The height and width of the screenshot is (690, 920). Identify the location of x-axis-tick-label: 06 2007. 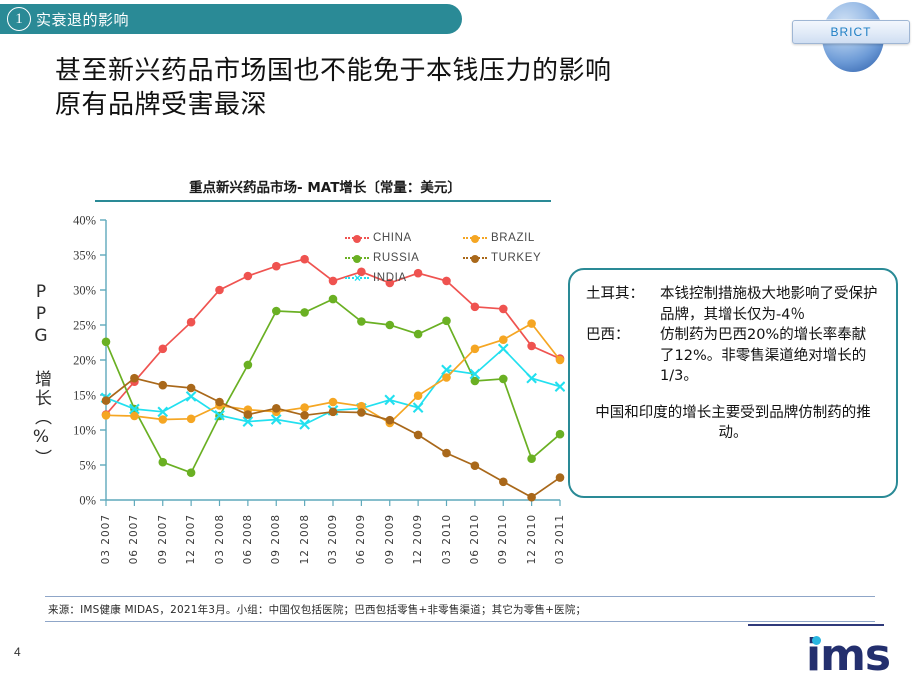
(134, 539).